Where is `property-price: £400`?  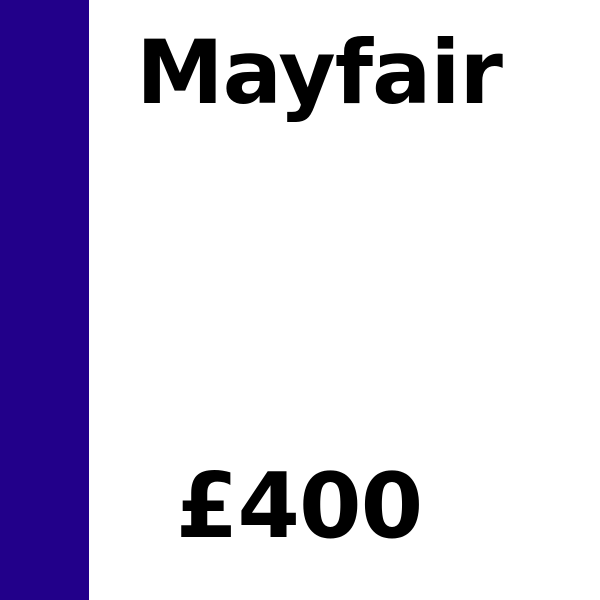 property-price: £400 is located at coordinates (299, 506).